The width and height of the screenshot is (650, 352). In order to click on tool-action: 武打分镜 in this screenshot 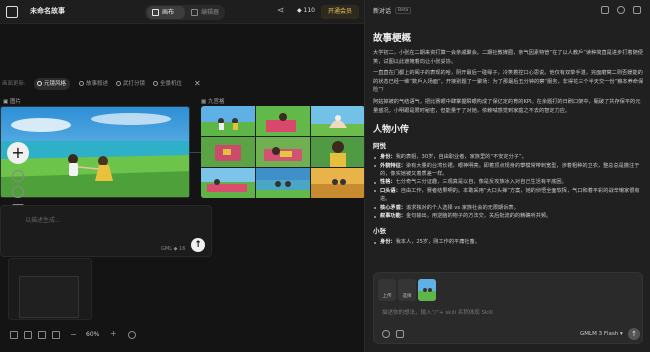, I will do `click(131, 84)`.